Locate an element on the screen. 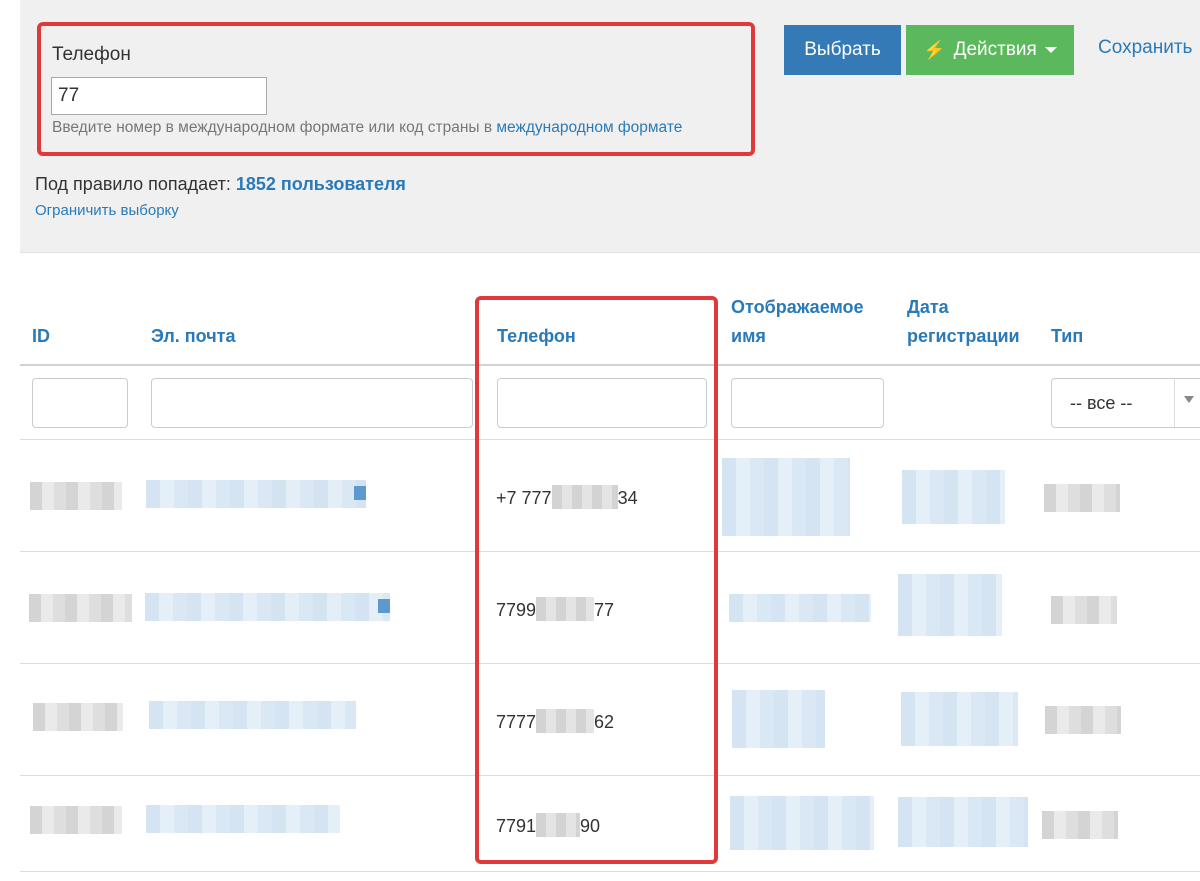 Image resolution: width=1200 pixels, height=881 pixels. row-divider is located at coordinates (610, 871).